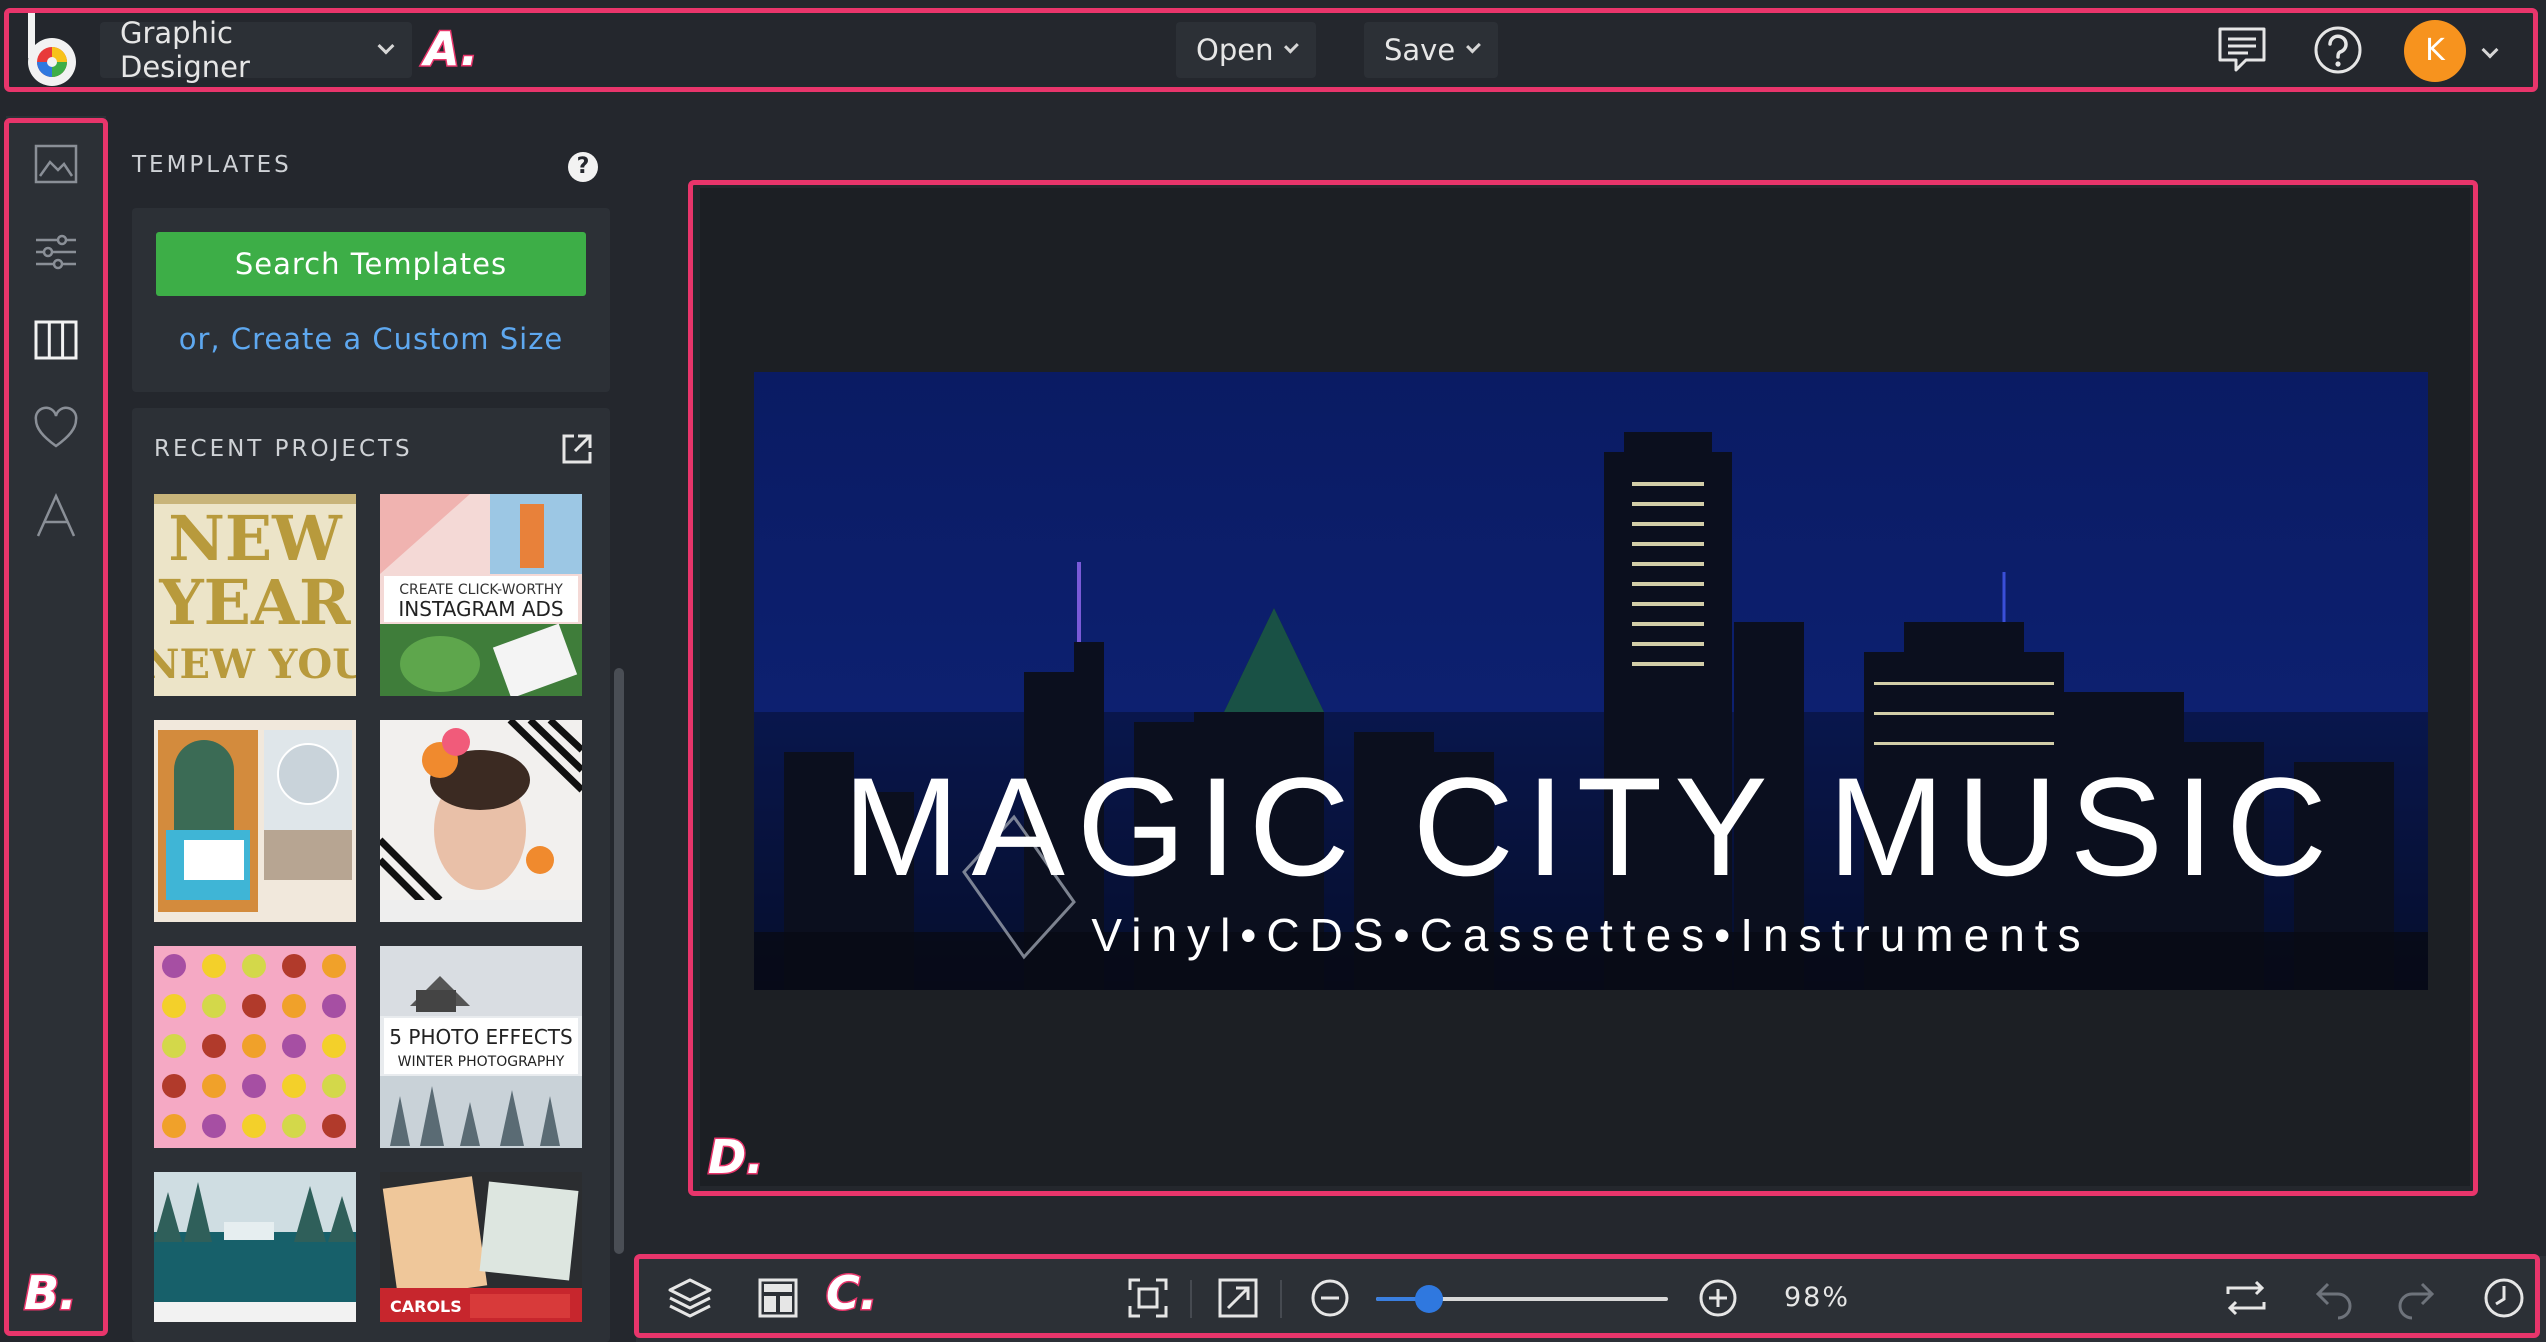 This screenshot has height=1342, width=2546. Describe the element at coordinates (371, 264) in the screenshot. I see `search-templates-button: Search Templates` at that location.